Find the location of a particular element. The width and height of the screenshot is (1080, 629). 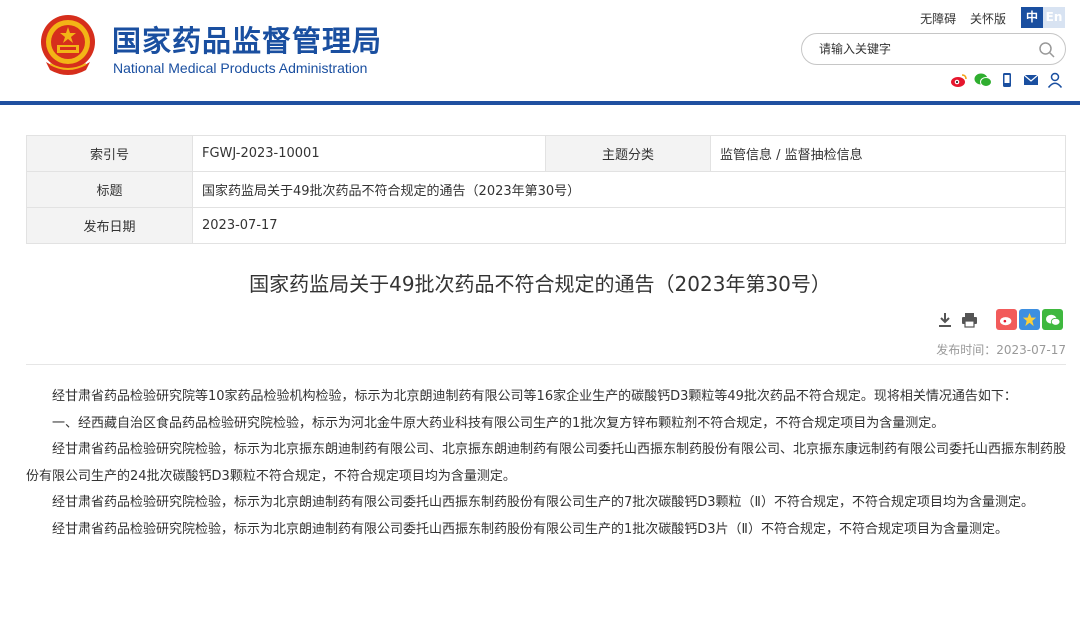

search-icon is located at coordinates (1047, 50).